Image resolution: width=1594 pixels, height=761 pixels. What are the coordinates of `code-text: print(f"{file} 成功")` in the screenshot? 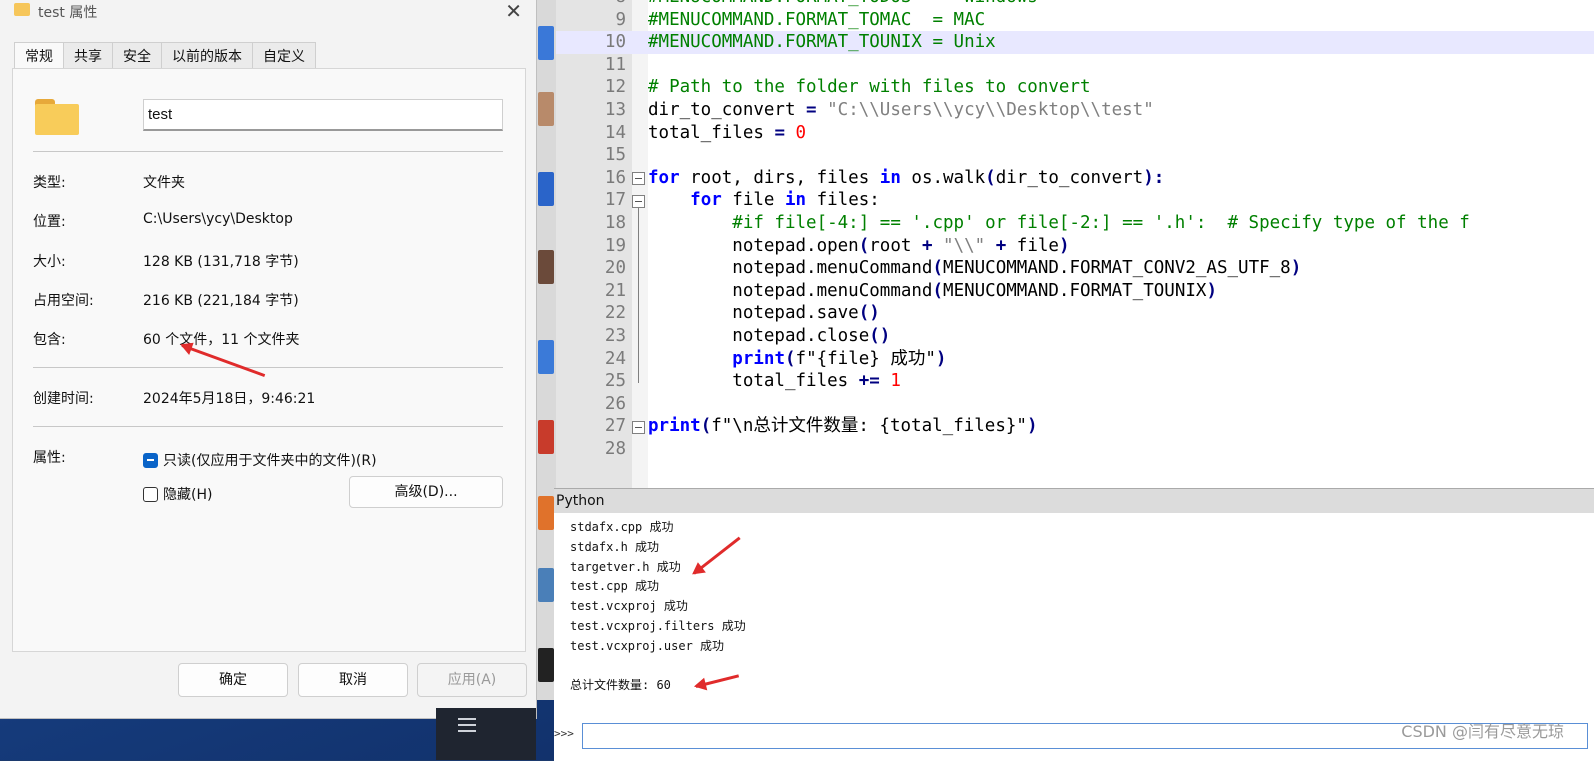 It's located at (839, 358).